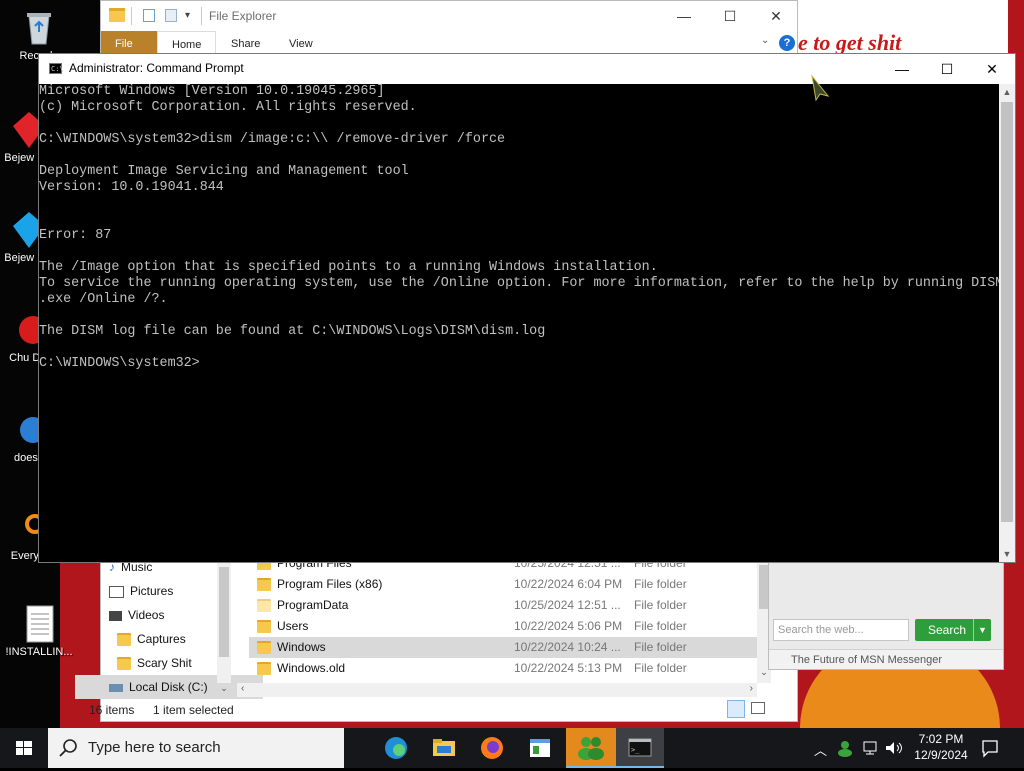 The width and height of the screenshot is (1024, 771). Describe the element at coordinates (845, 749) in the screenshot. I see `msn-tray-icon` at that location.